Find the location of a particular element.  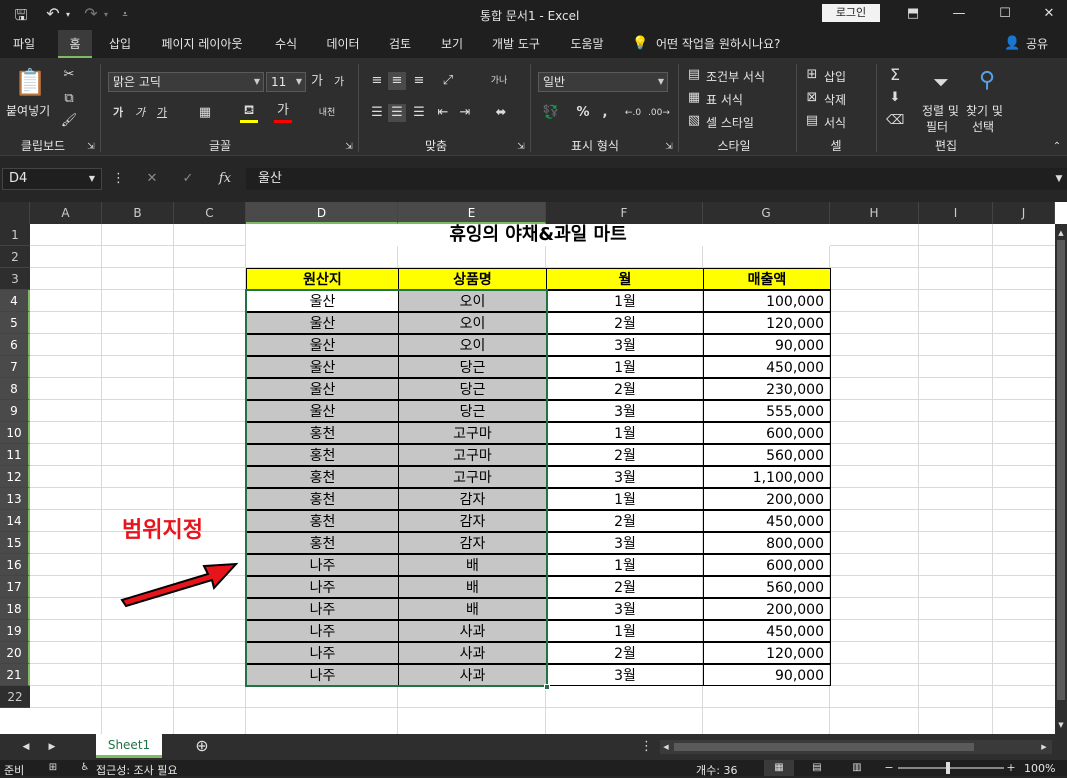

tab-page-layout: 페이지 레이아웃 is located at coordinates (202, 44).